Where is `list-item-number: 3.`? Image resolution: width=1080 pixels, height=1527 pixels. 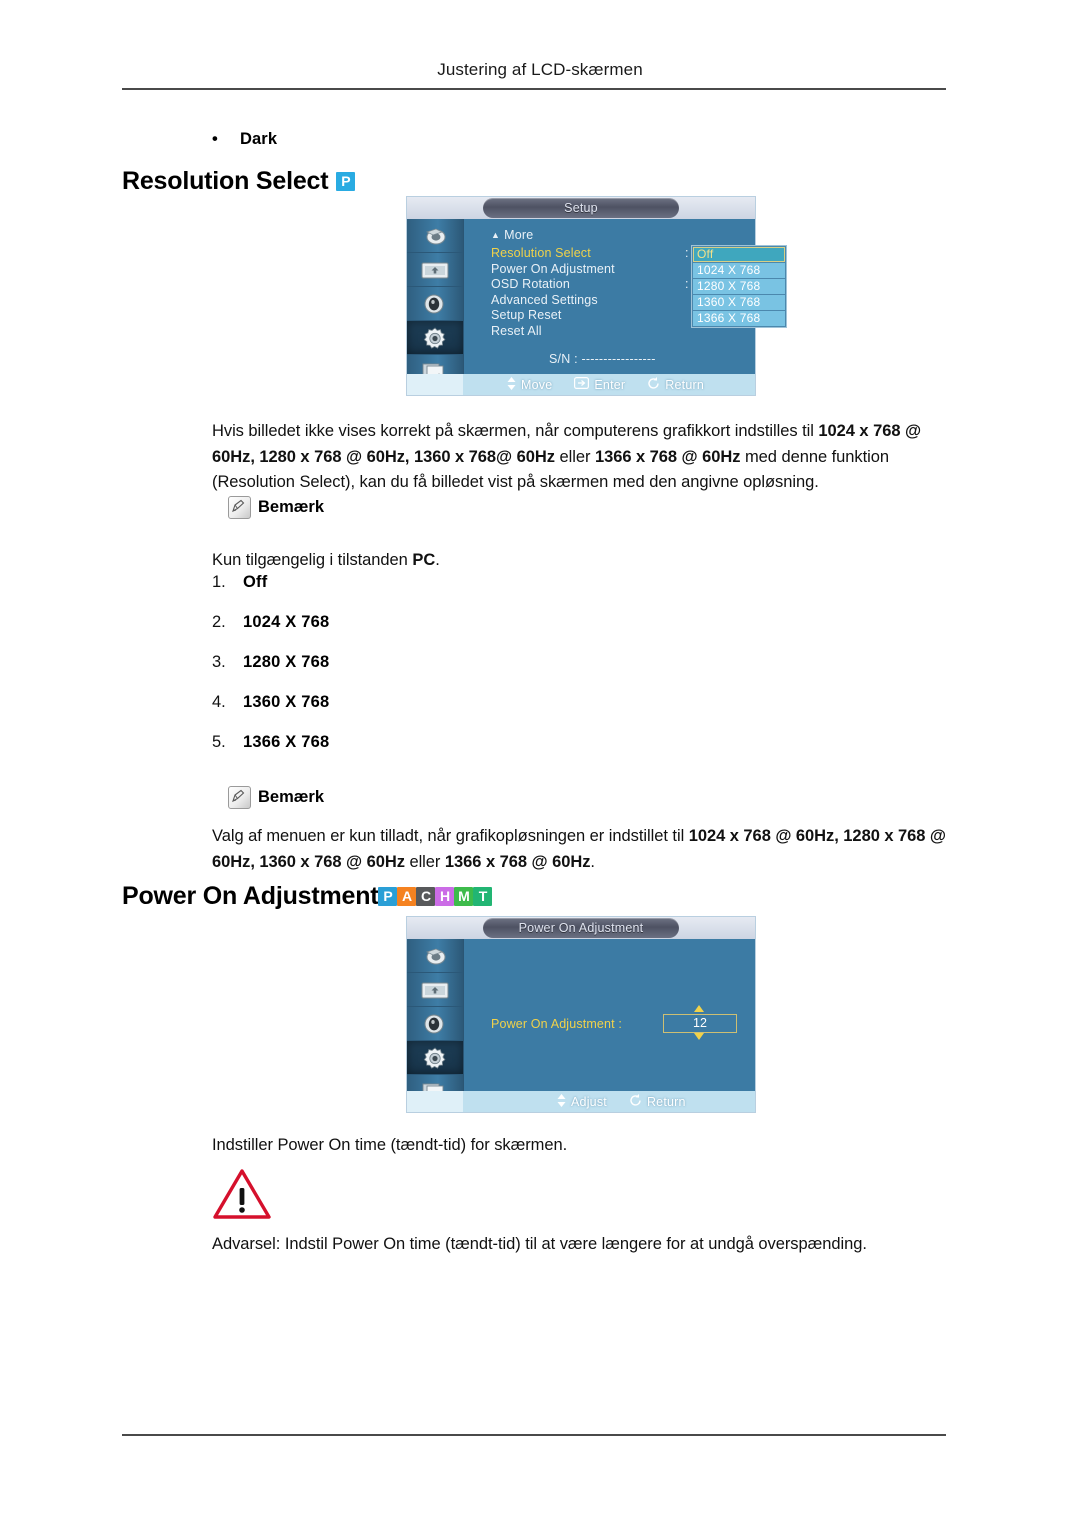 list-item-number: 3. is located at coordinates (219, 662).